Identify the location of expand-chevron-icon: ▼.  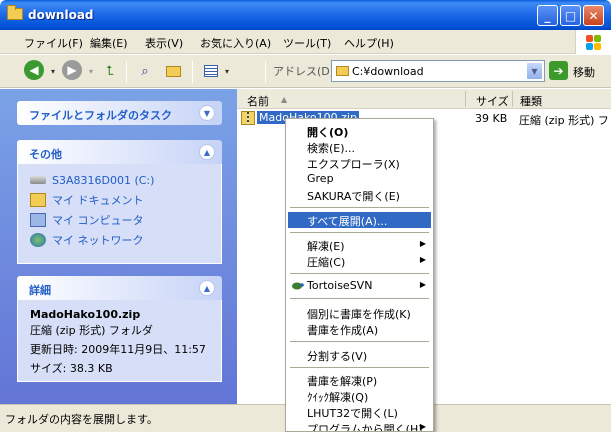
(207, 113).